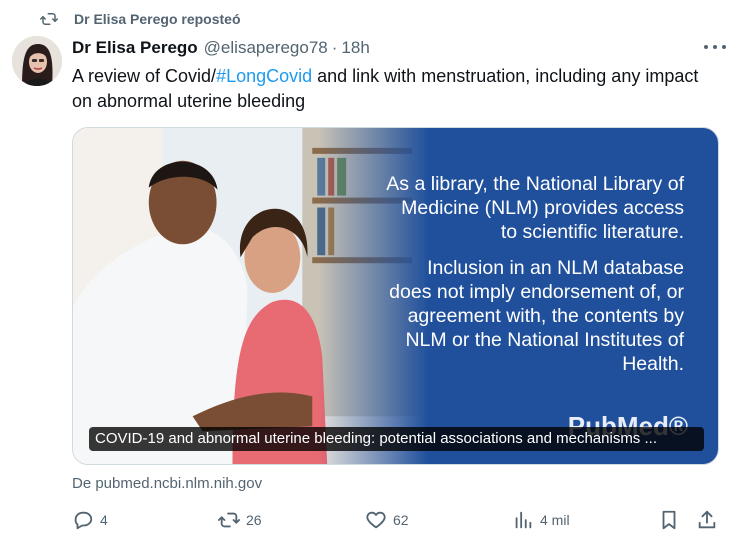 The height and width of the screenshot is (544, 748). I want to click on bookmark-icon, so click(669, 520).